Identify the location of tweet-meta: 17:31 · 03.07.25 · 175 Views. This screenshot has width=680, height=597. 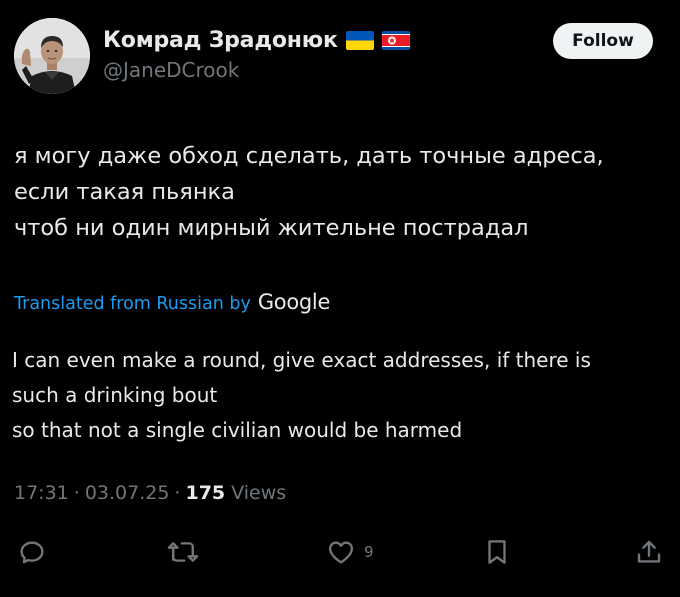
(150, 493).